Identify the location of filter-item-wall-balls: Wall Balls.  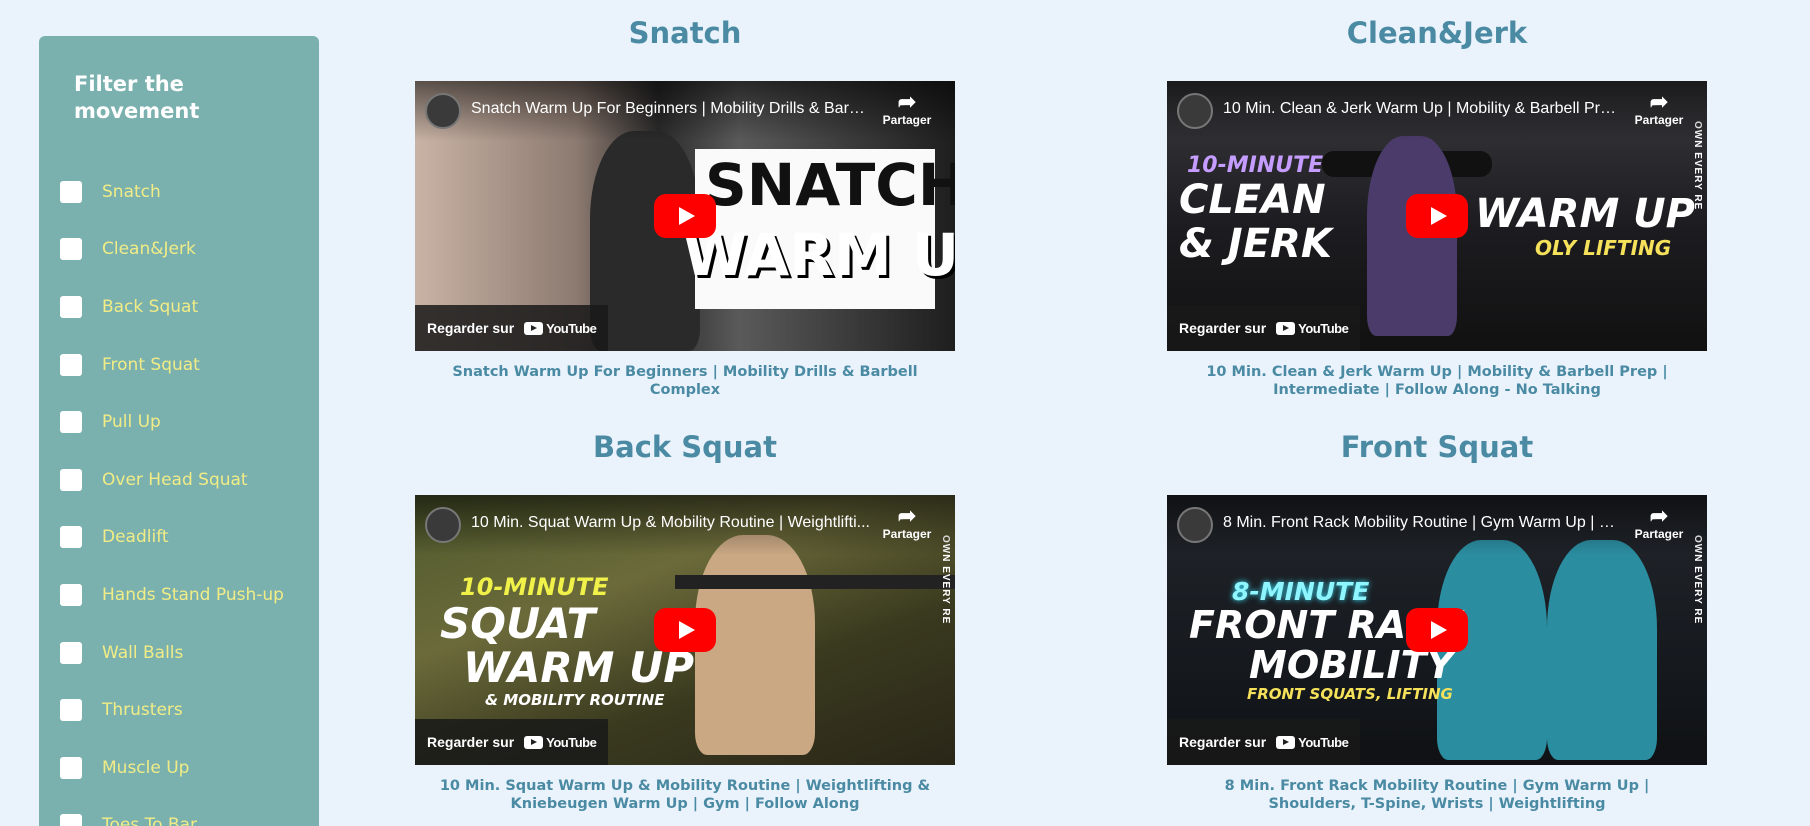
(172, 653).